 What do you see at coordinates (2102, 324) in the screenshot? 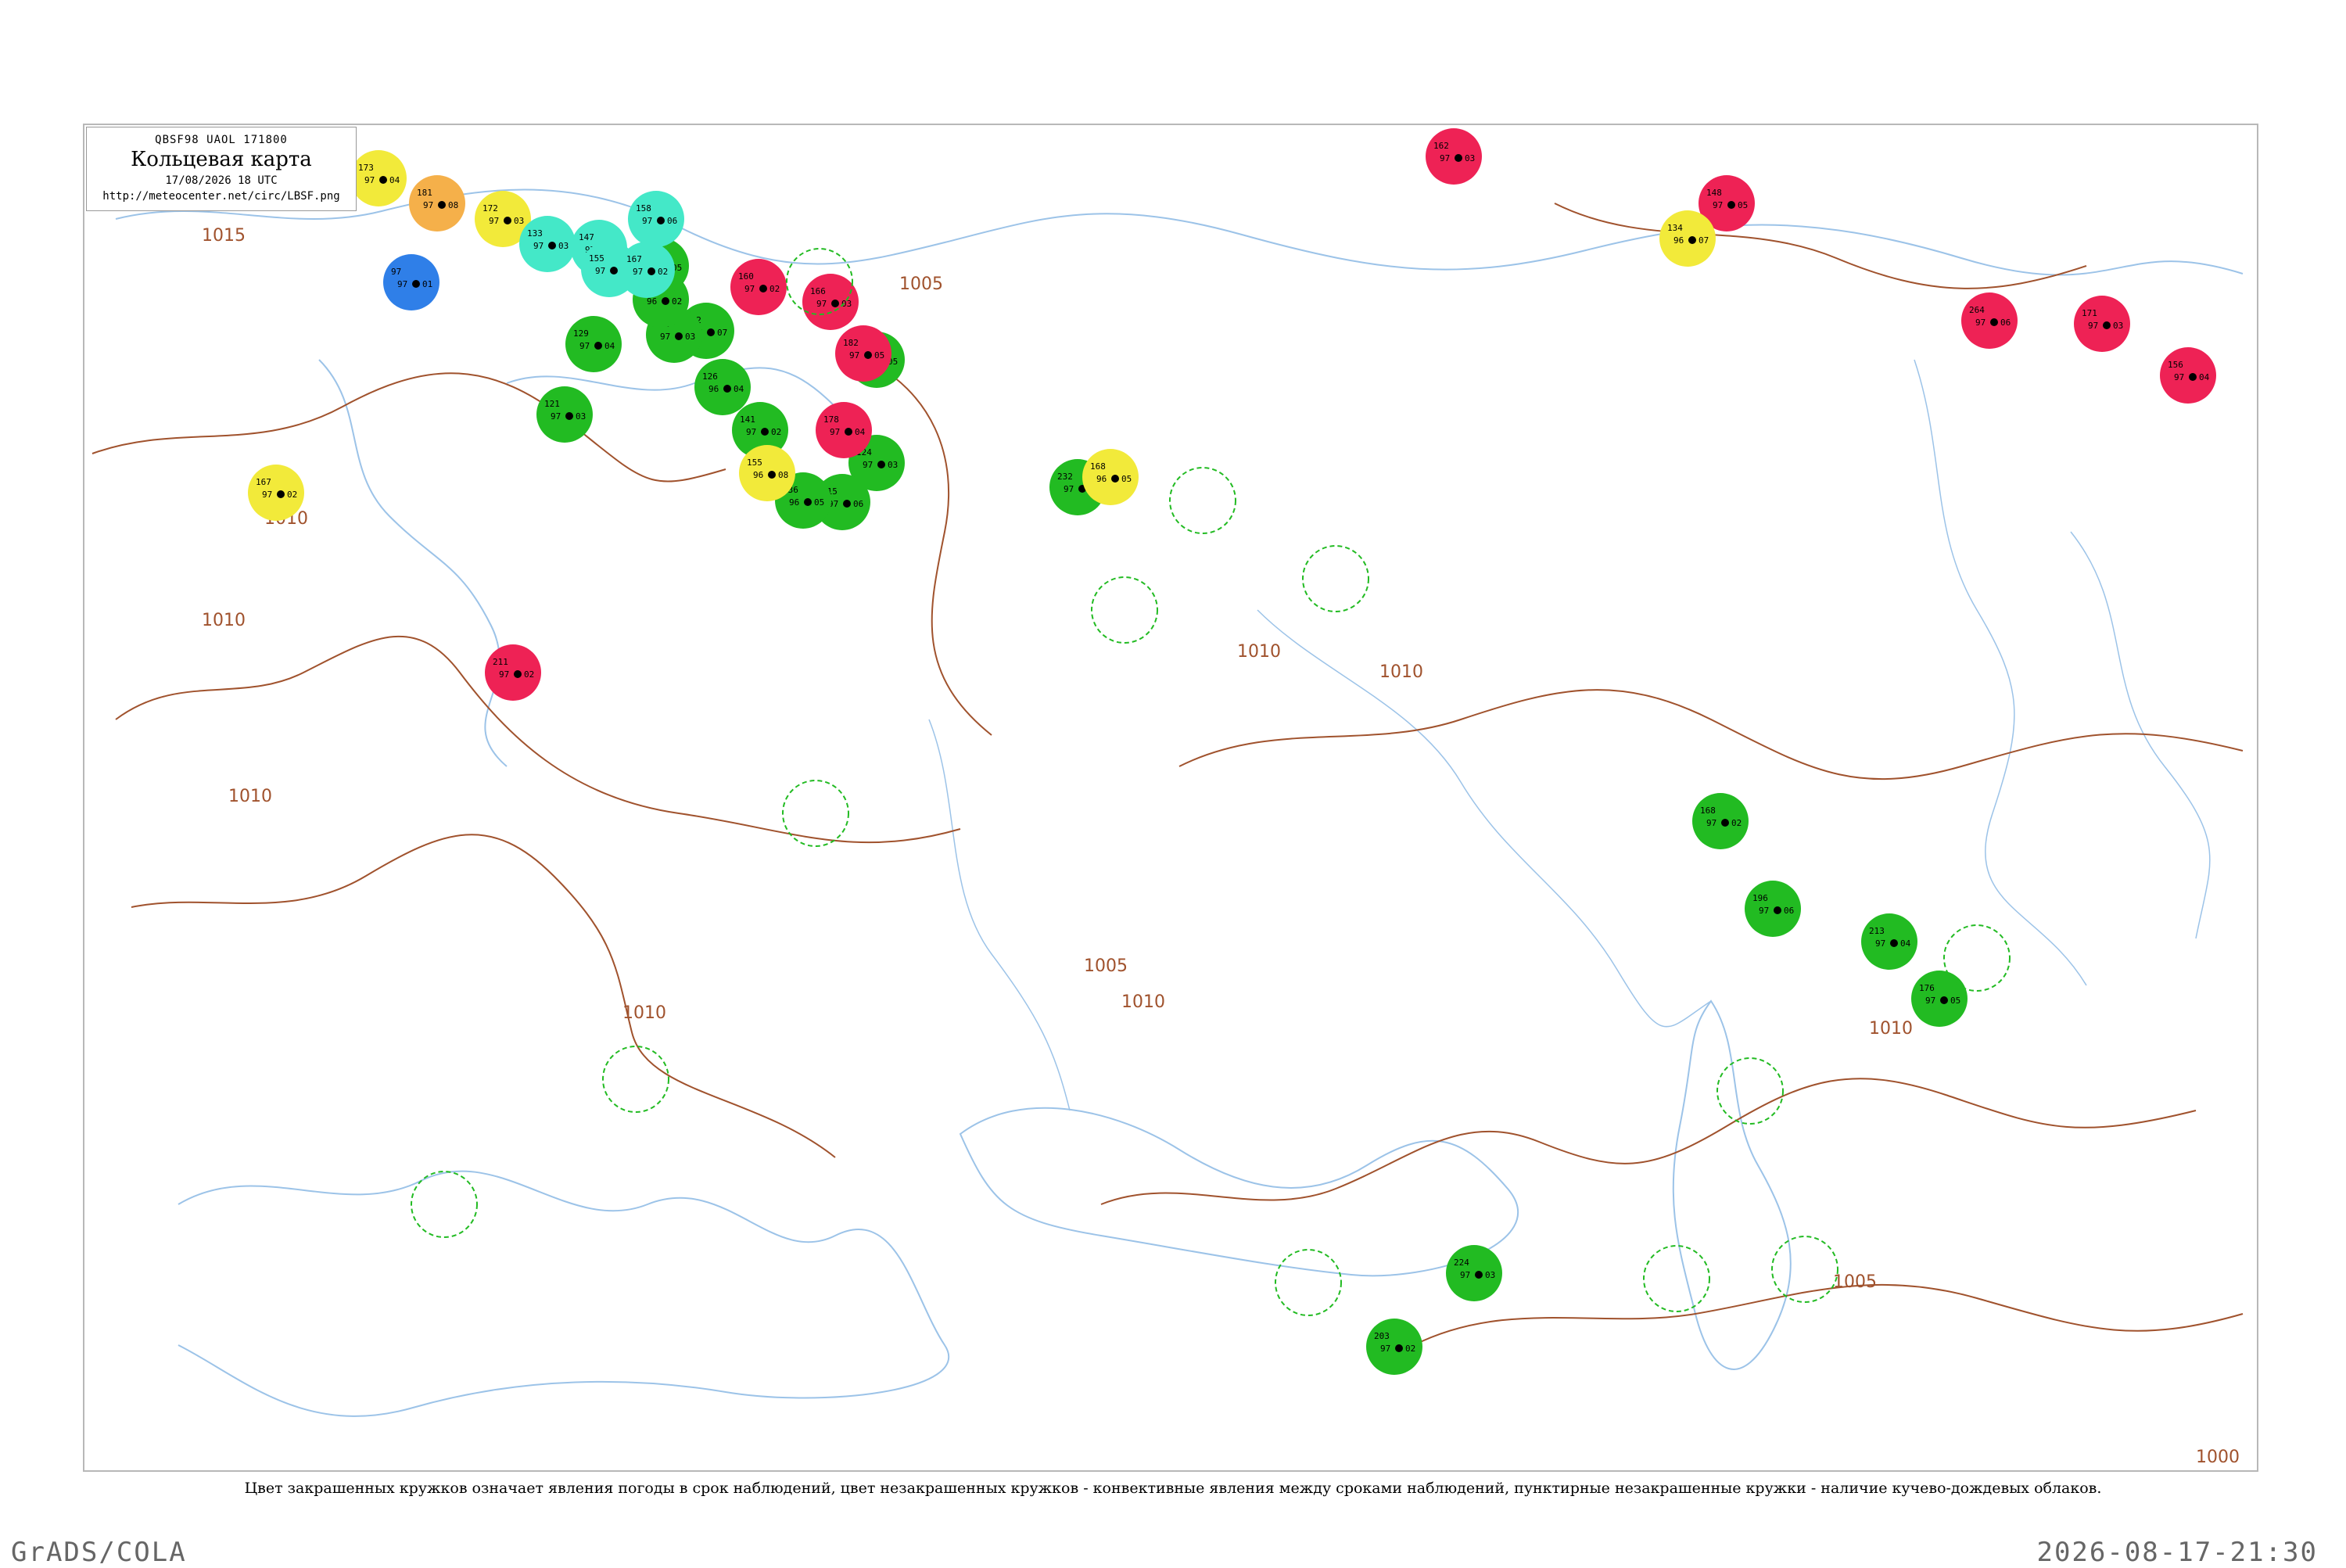
I see `station-marker: 171 97 03` at bounding box center [2102, 324].